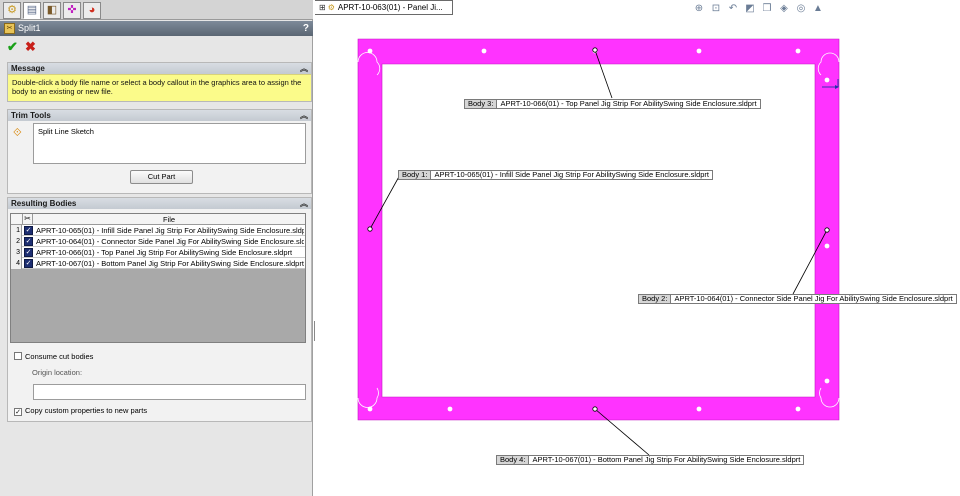 This screenshot has width=960, height=496. What do you see at coordinates (30, 46) in the screenshot?
I see `cancel-button: ✖` at bounding box center [30, 46].